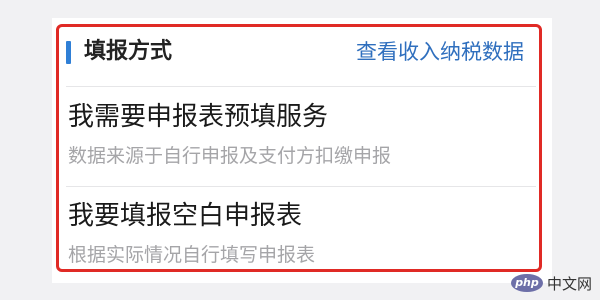 The height and width of the screenshot is (300, 600). What do you see at coordinates (128, 51) in the screenshot?
I see `section-title: 填报方式` at bounding box center [128, 51].